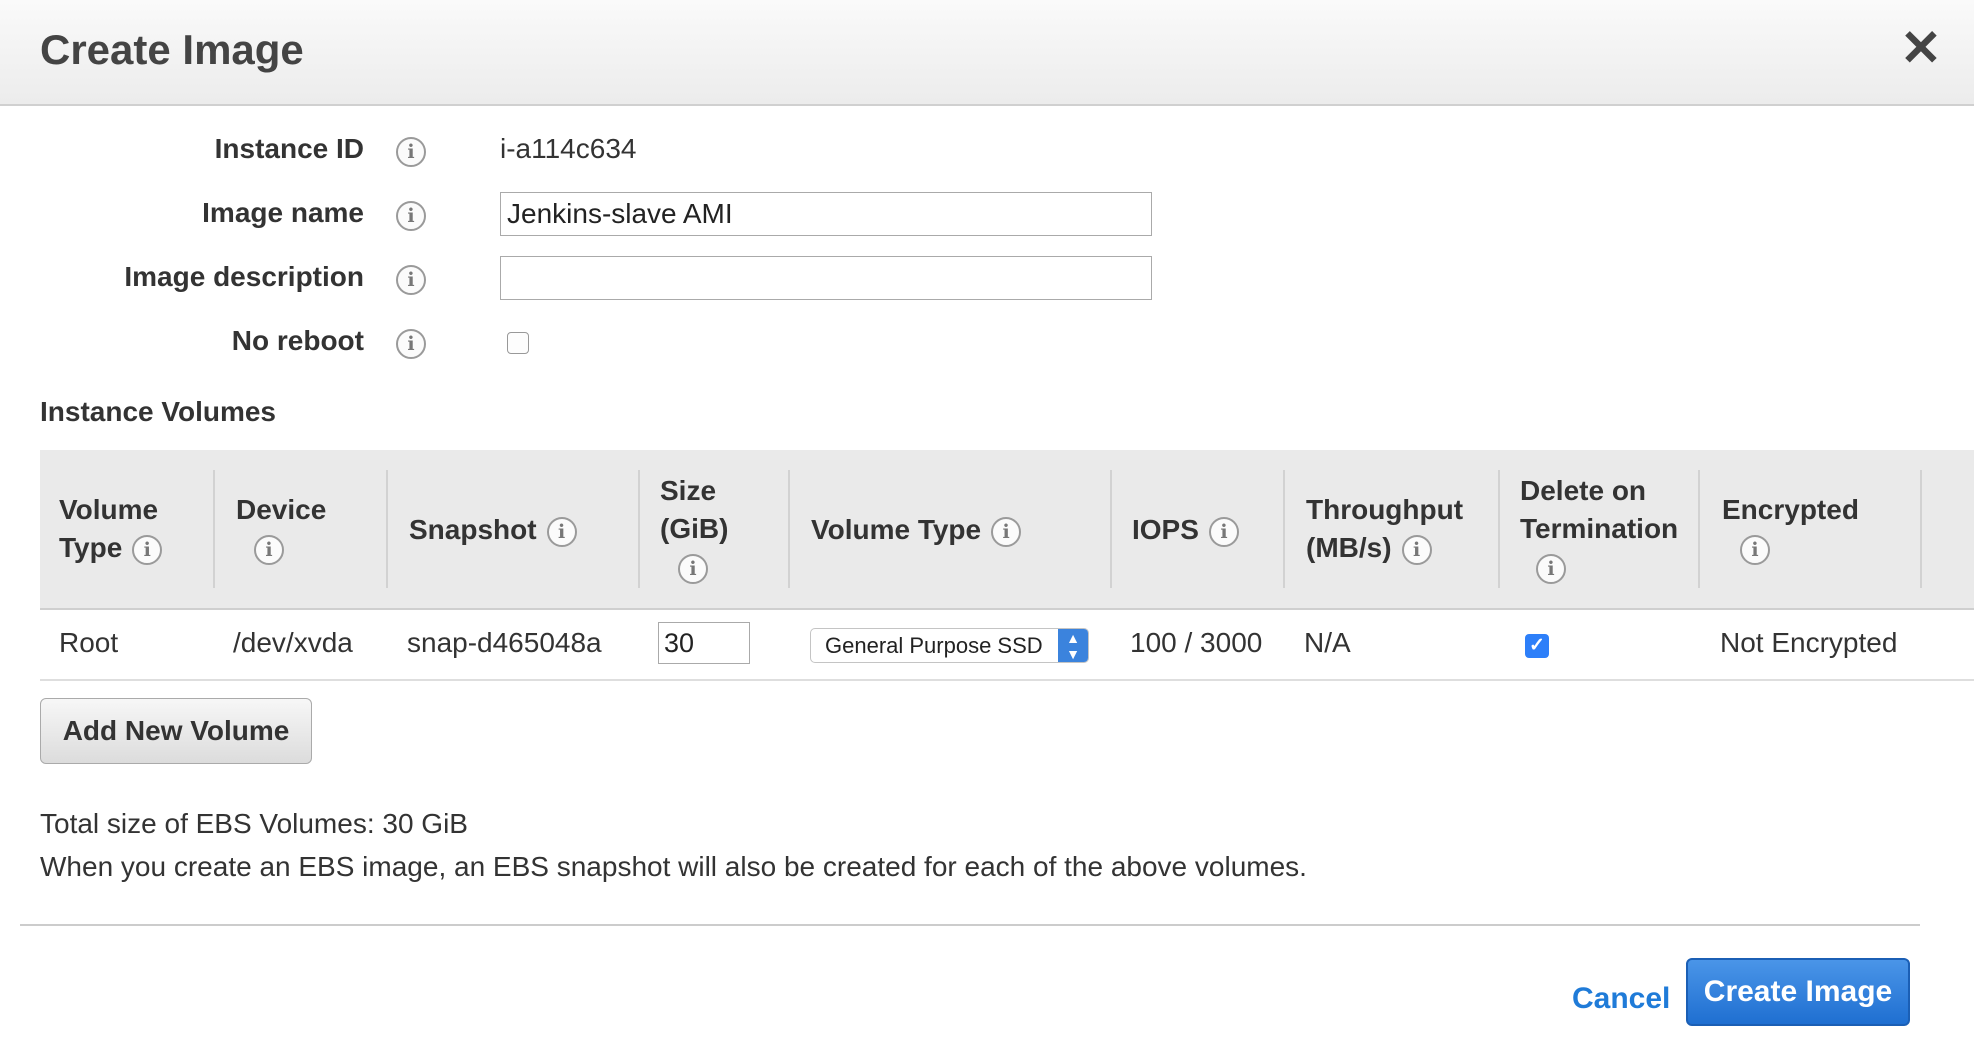 The height and width of the screenshot is (1050, 1974). Describe the element at coordinates (694, 529) in the screenshot. I see `header-size: Size (GiB) i` at that location.